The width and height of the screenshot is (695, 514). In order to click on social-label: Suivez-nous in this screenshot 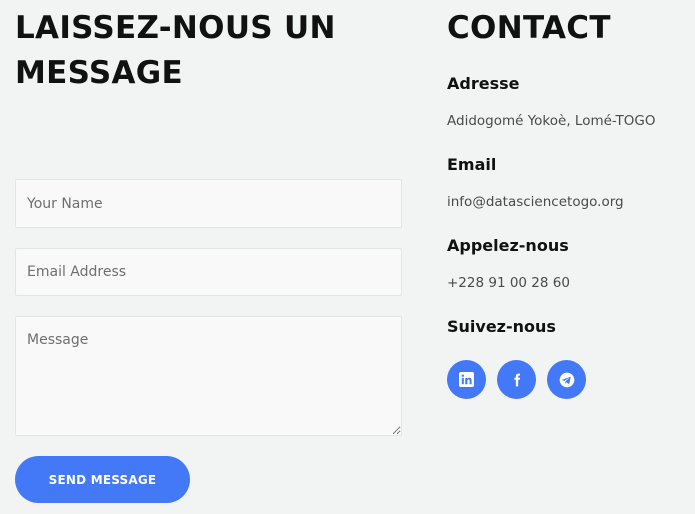, I will do `click(501, 326)`.